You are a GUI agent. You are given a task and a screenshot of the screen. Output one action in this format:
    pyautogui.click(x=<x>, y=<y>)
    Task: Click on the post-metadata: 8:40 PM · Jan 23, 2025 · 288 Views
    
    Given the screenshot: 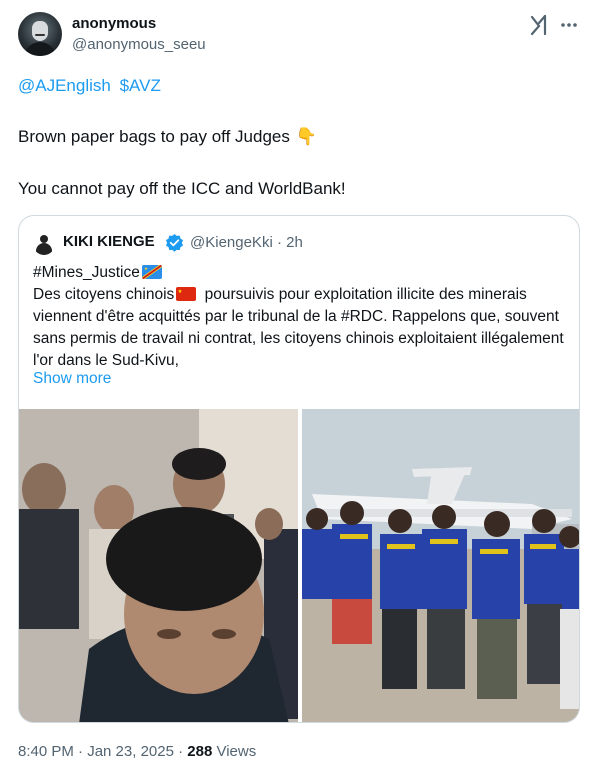 What is the action you would take?
    pyautogui.click(x=137, y=751)
    